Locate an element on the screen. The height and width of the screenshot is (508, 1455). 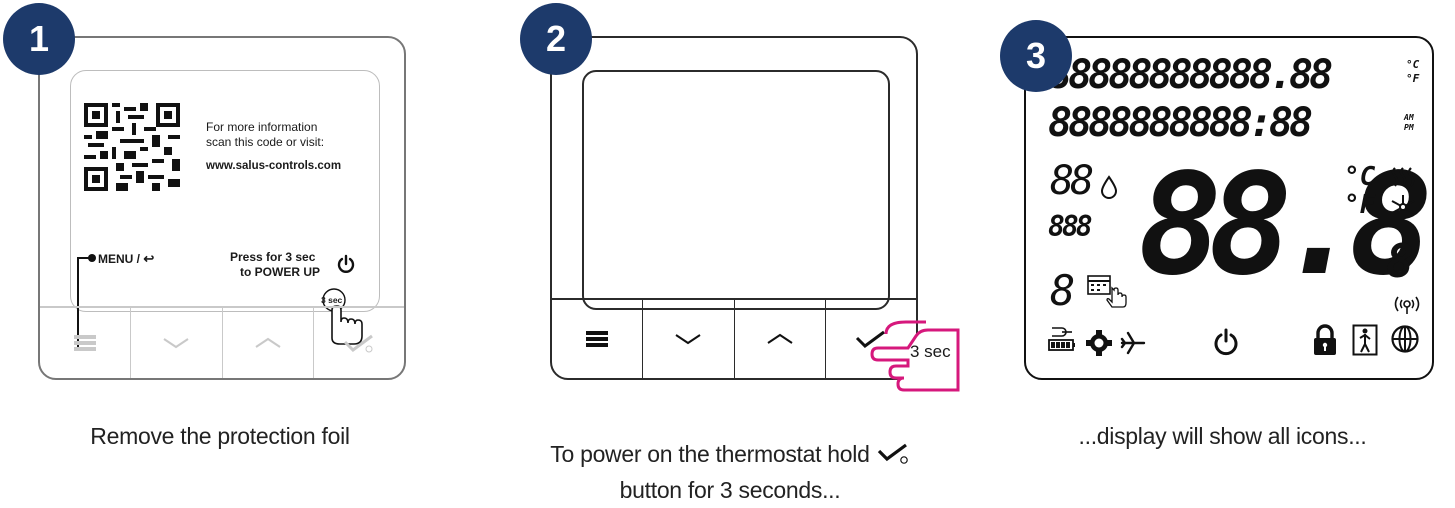
lcd-row1: 88888888888.88 is located at coordinates (1190, 75).